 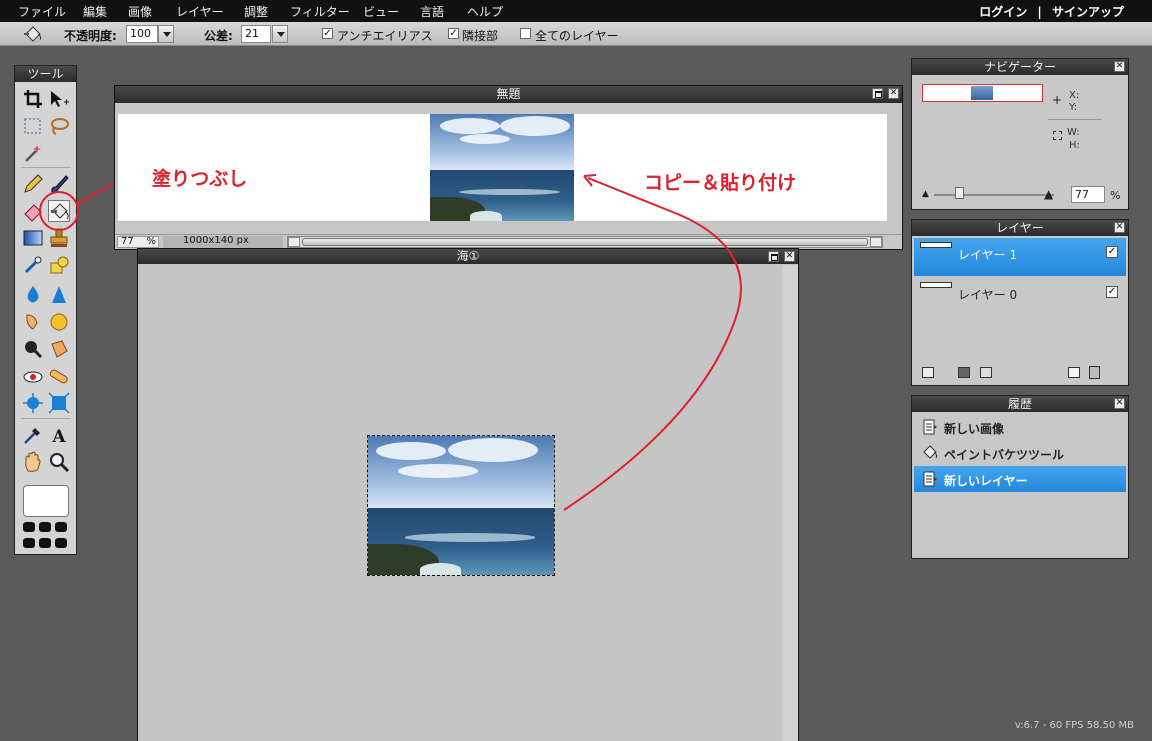 What do you see at coordinates (1020, 297) in the screenshot?
I see `layer-row-0: レイヤー 0 ✓` at bounding box center [1020, 297].